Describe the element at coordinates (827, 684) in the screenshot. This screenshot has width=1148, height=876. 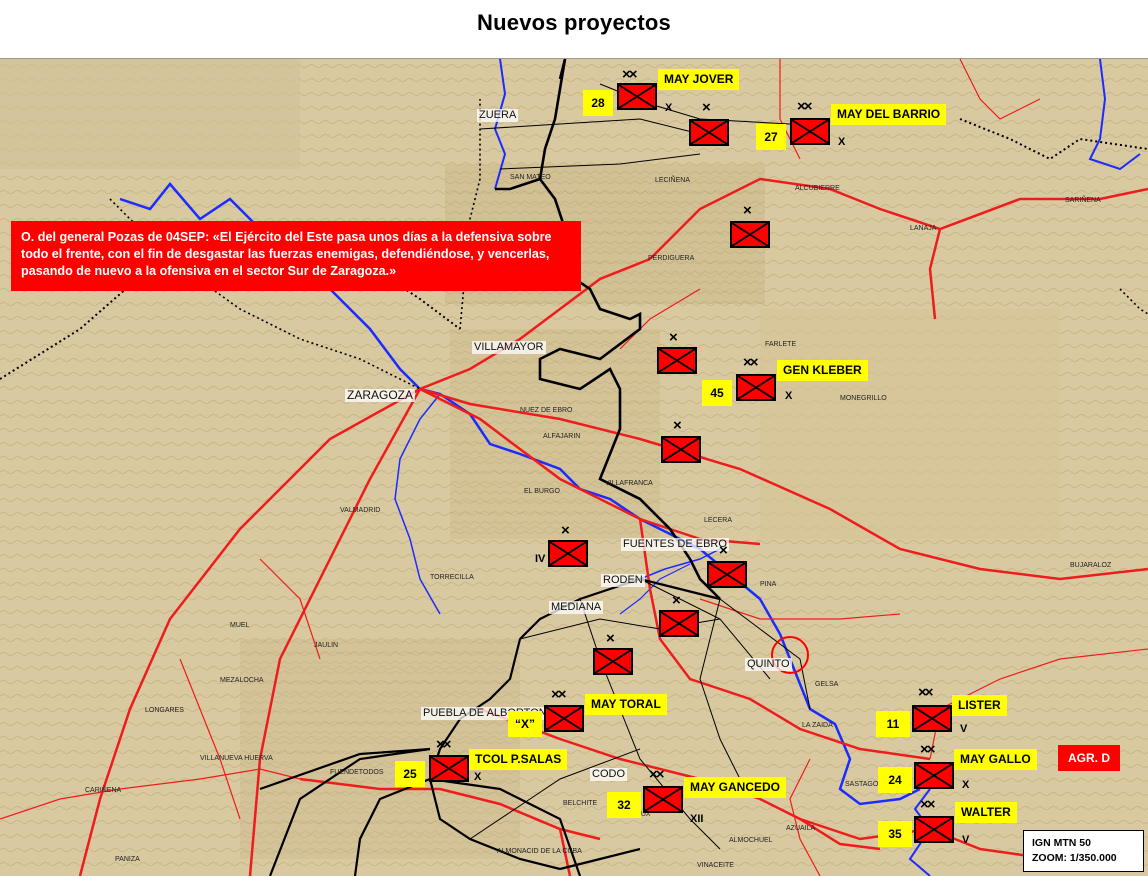
I see `place-label: GELSA` at that location.